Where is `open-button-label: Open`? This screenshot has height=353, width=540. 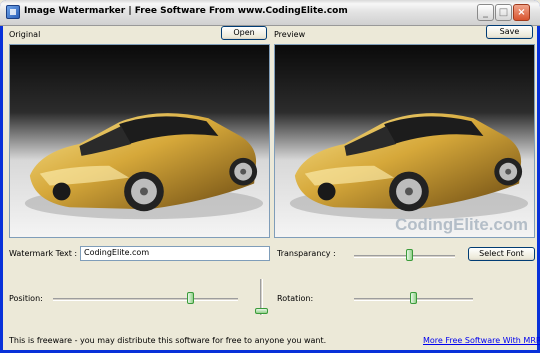 open-button-label: Open is located at coordinates (244, 32).